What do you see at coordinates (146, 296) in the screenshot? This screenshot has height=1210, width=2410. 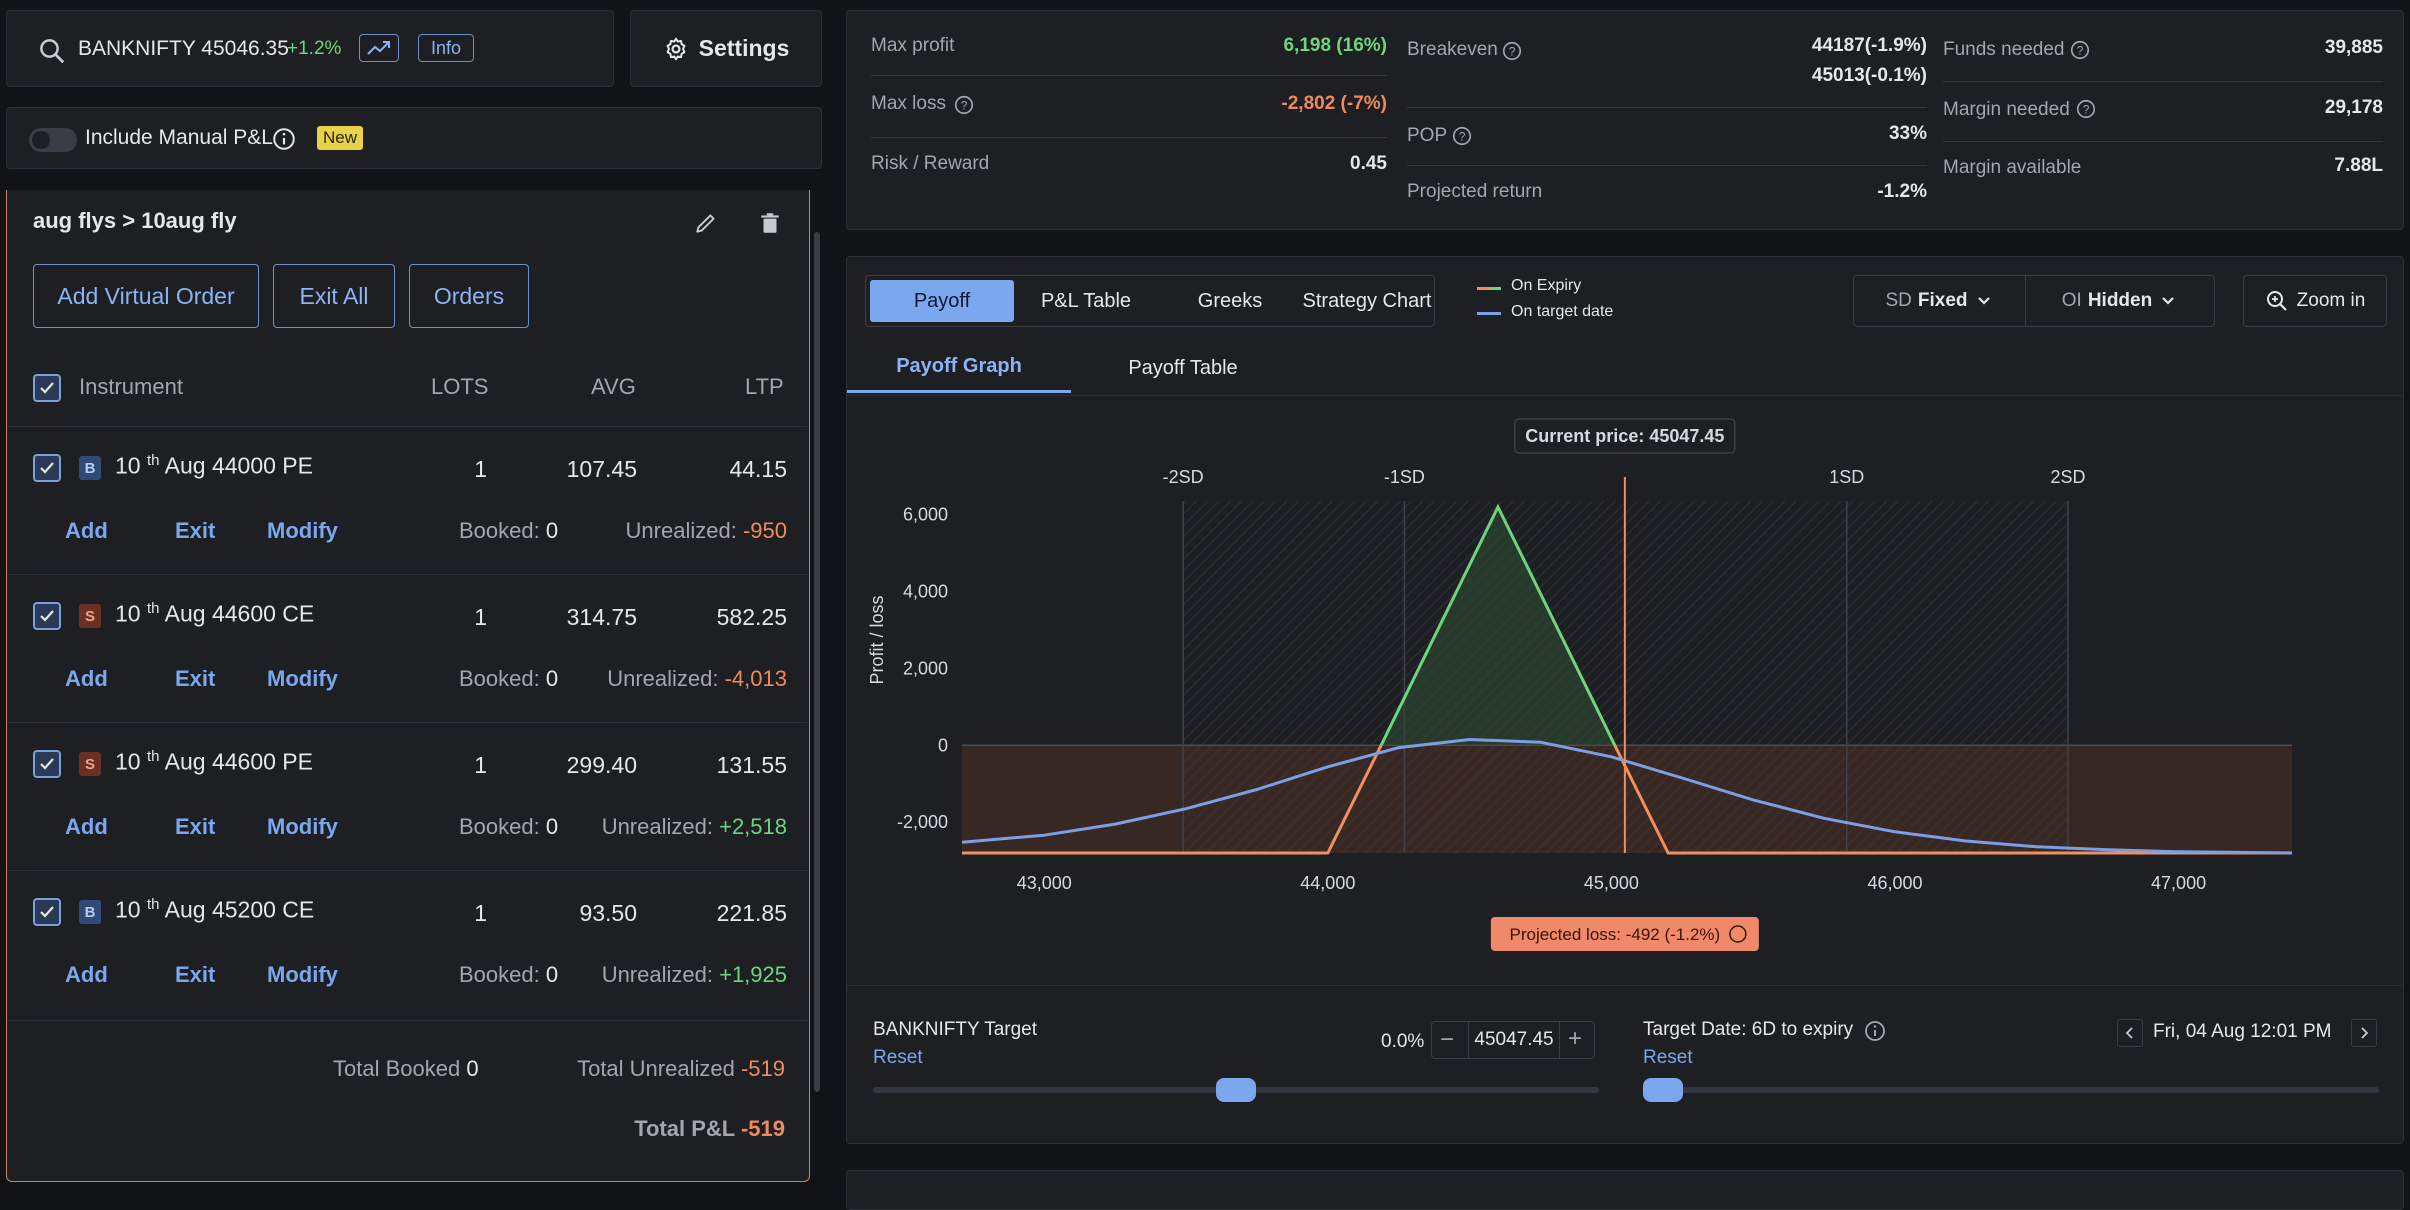 I see `add-virtual-order-button: Add Virtual Order` at bounding box center [146, 296].